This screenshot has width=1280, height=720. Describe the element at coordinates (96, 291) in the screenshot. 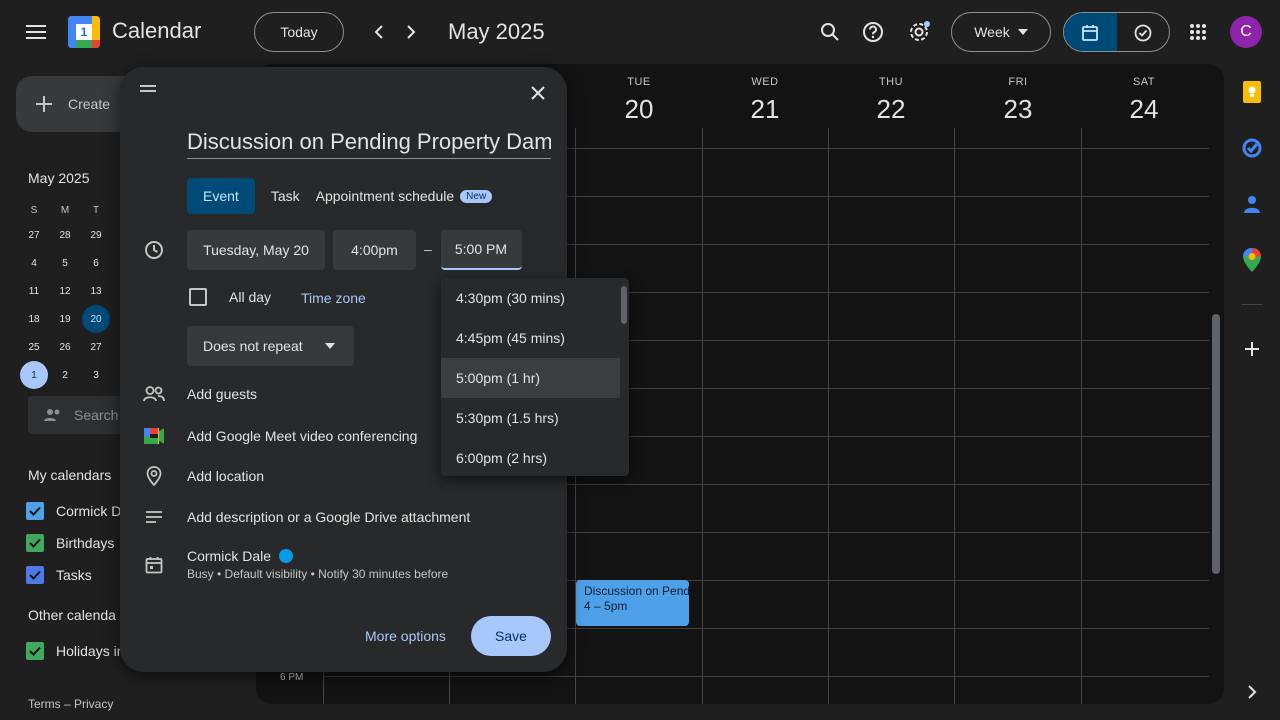

I see `mini-day: 13` at that location.